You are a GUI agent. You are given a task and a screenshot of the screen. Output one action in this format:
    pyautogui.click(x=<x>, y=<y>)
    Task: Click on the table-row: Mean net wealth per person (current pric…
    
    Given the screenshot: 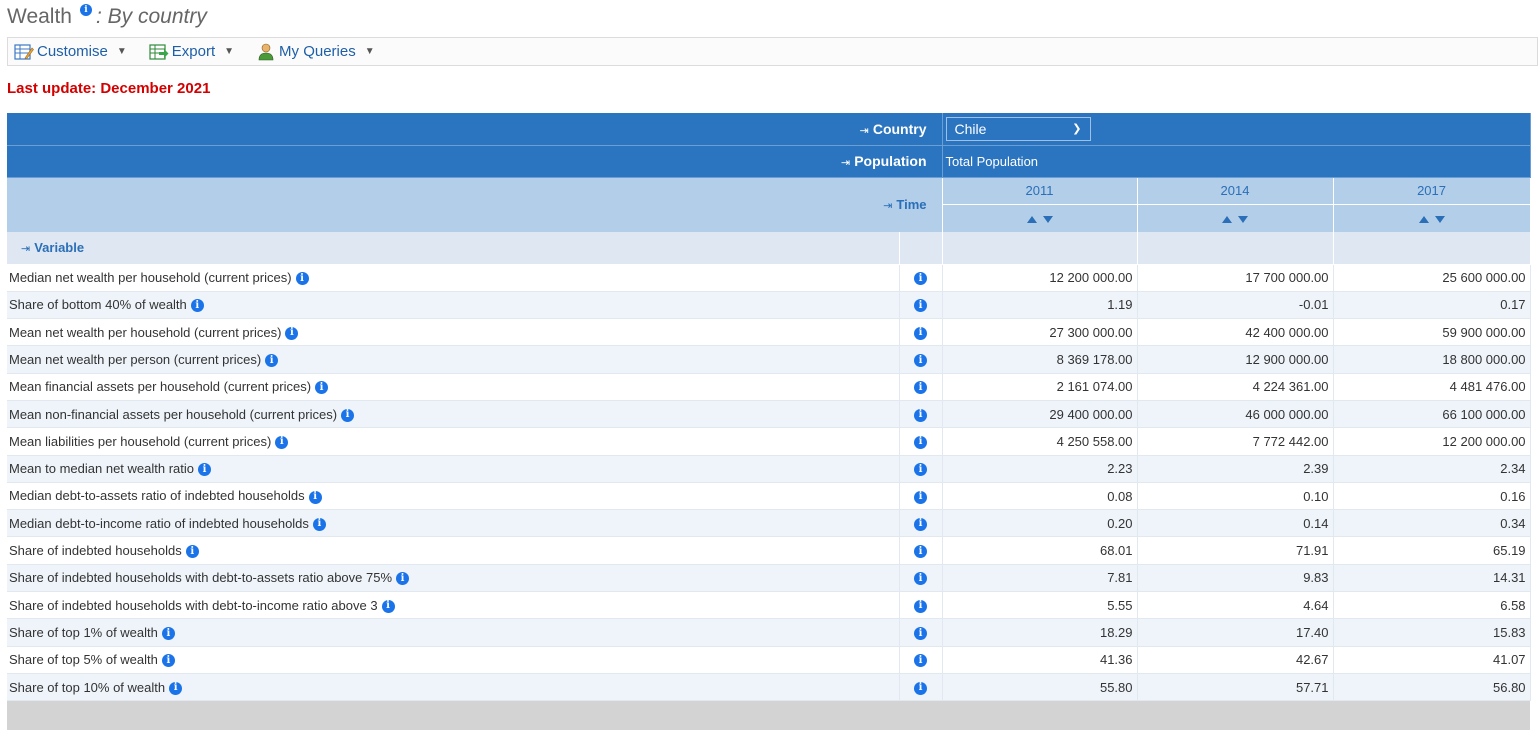 What is the action you would take?
    pyautogui.click(x=769, y=359)
    